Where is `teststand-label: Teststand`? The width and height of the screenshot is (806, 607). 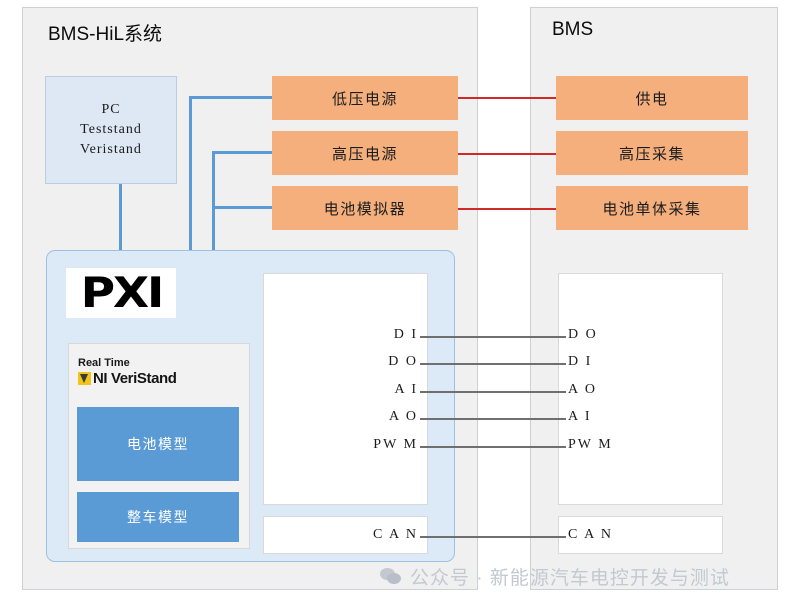
teststand-label: Teststand is located at coordinates (111, 130).